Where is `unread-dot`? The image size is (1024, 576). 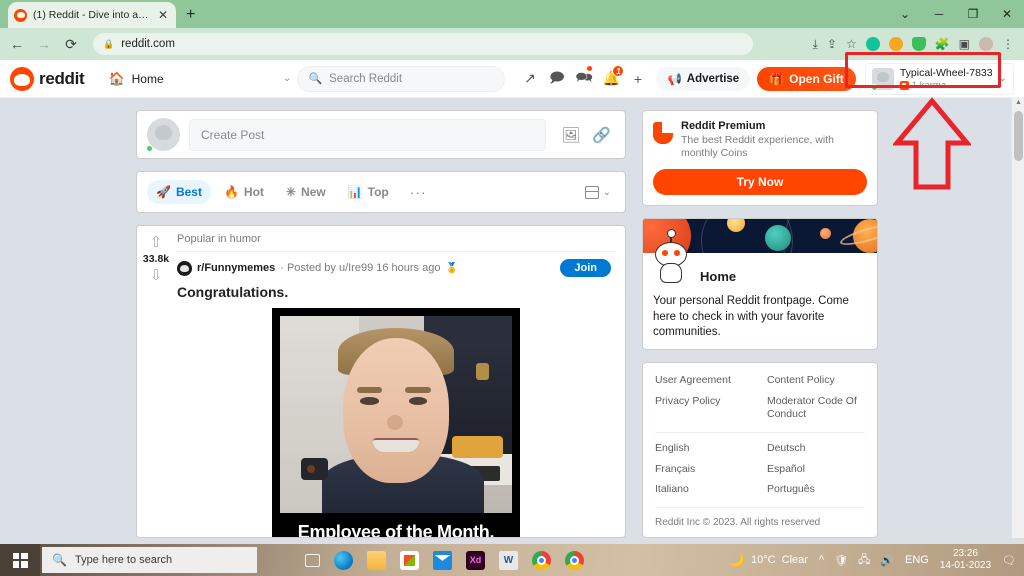
unread-dot is located at coordinates (590, 68).